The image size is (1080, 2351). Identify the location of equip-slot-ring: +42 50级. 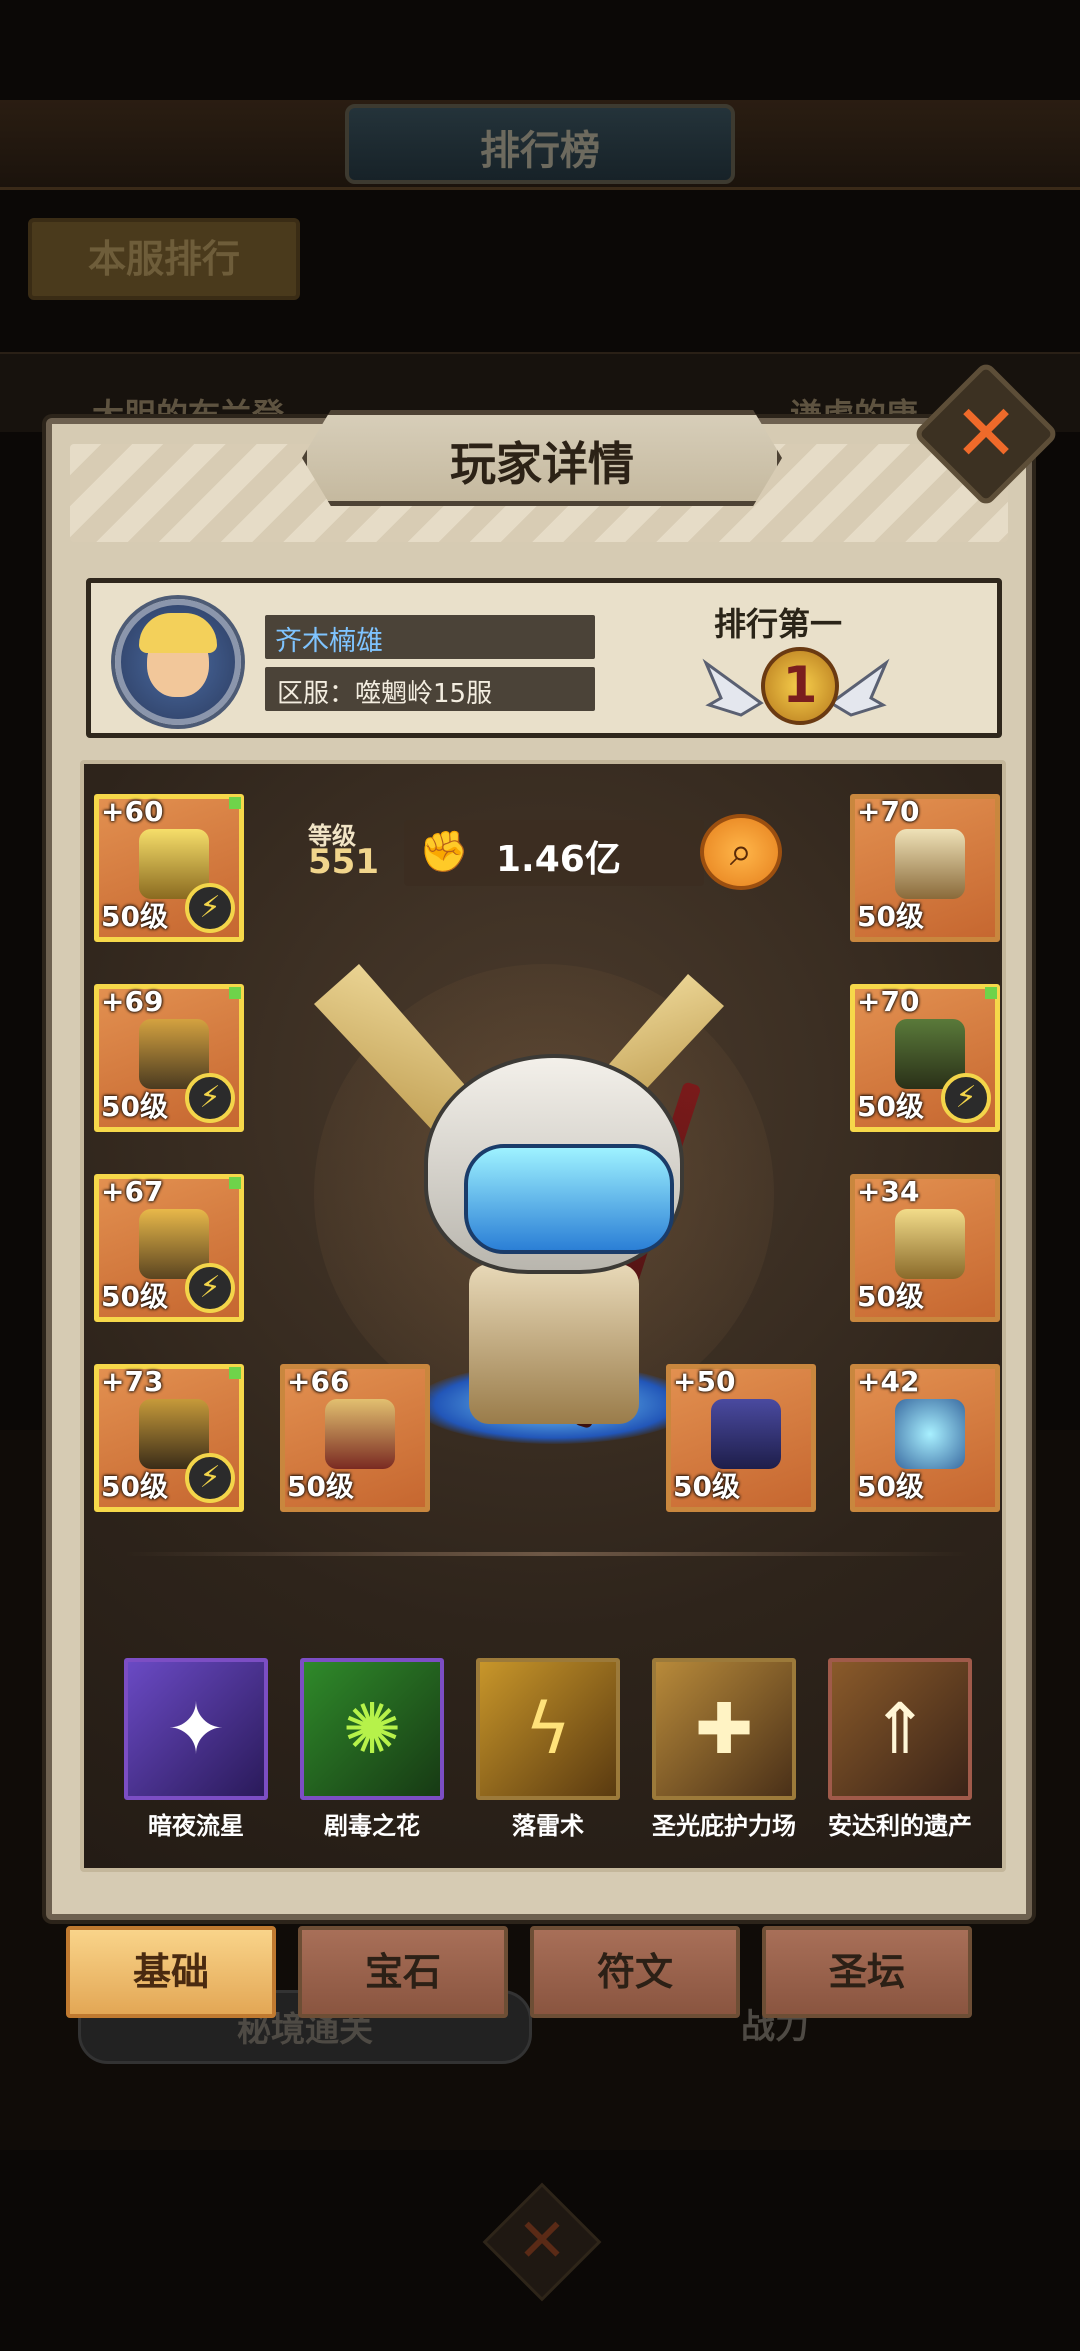
(925, 1438).